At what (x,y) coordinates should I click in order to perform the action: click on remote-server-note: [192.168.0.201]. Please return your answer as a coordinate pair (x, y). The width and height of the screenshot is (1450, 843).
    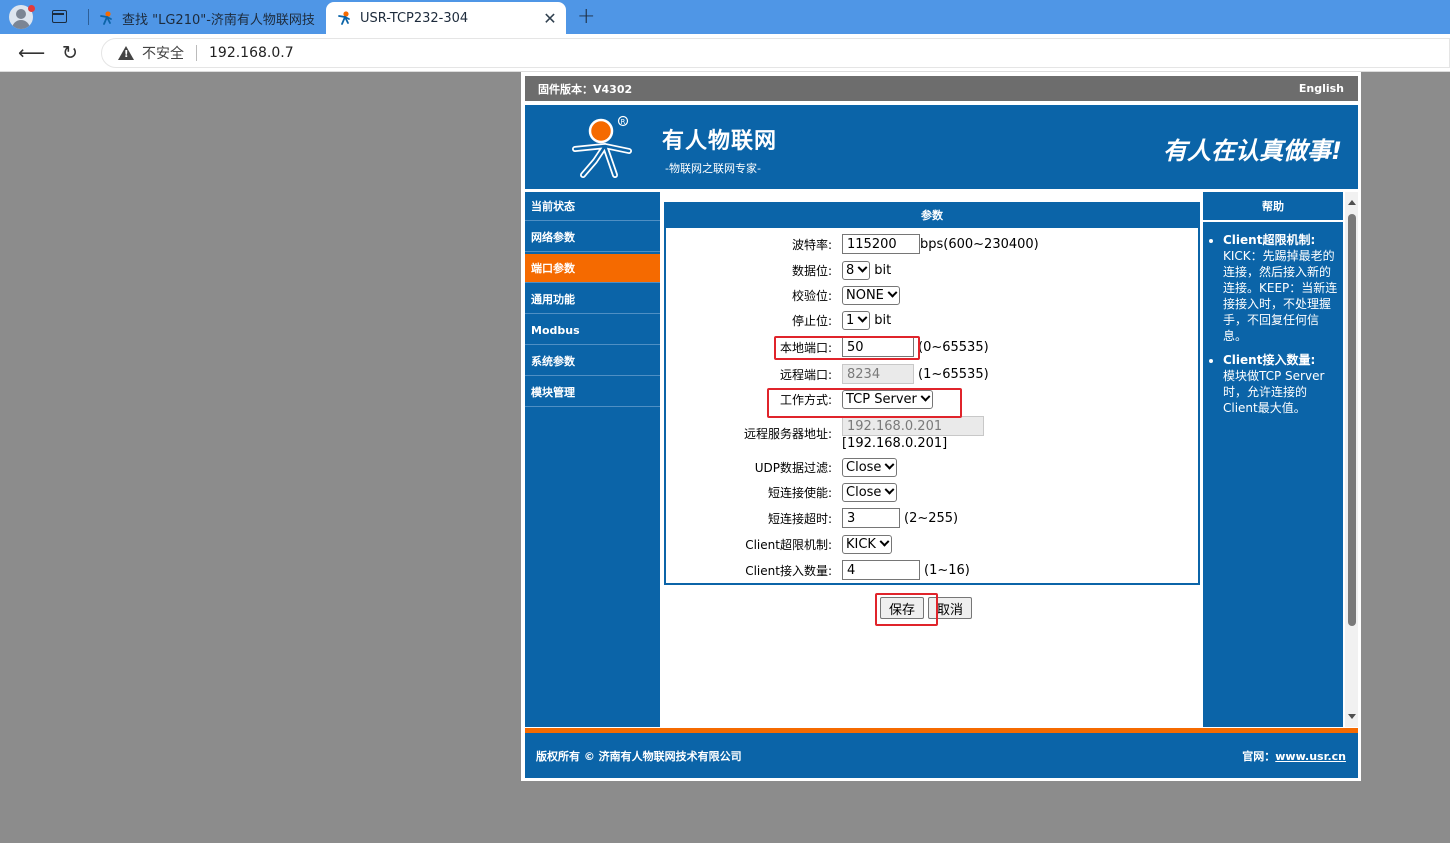
    Looking at the image, I should click on (895, 443).